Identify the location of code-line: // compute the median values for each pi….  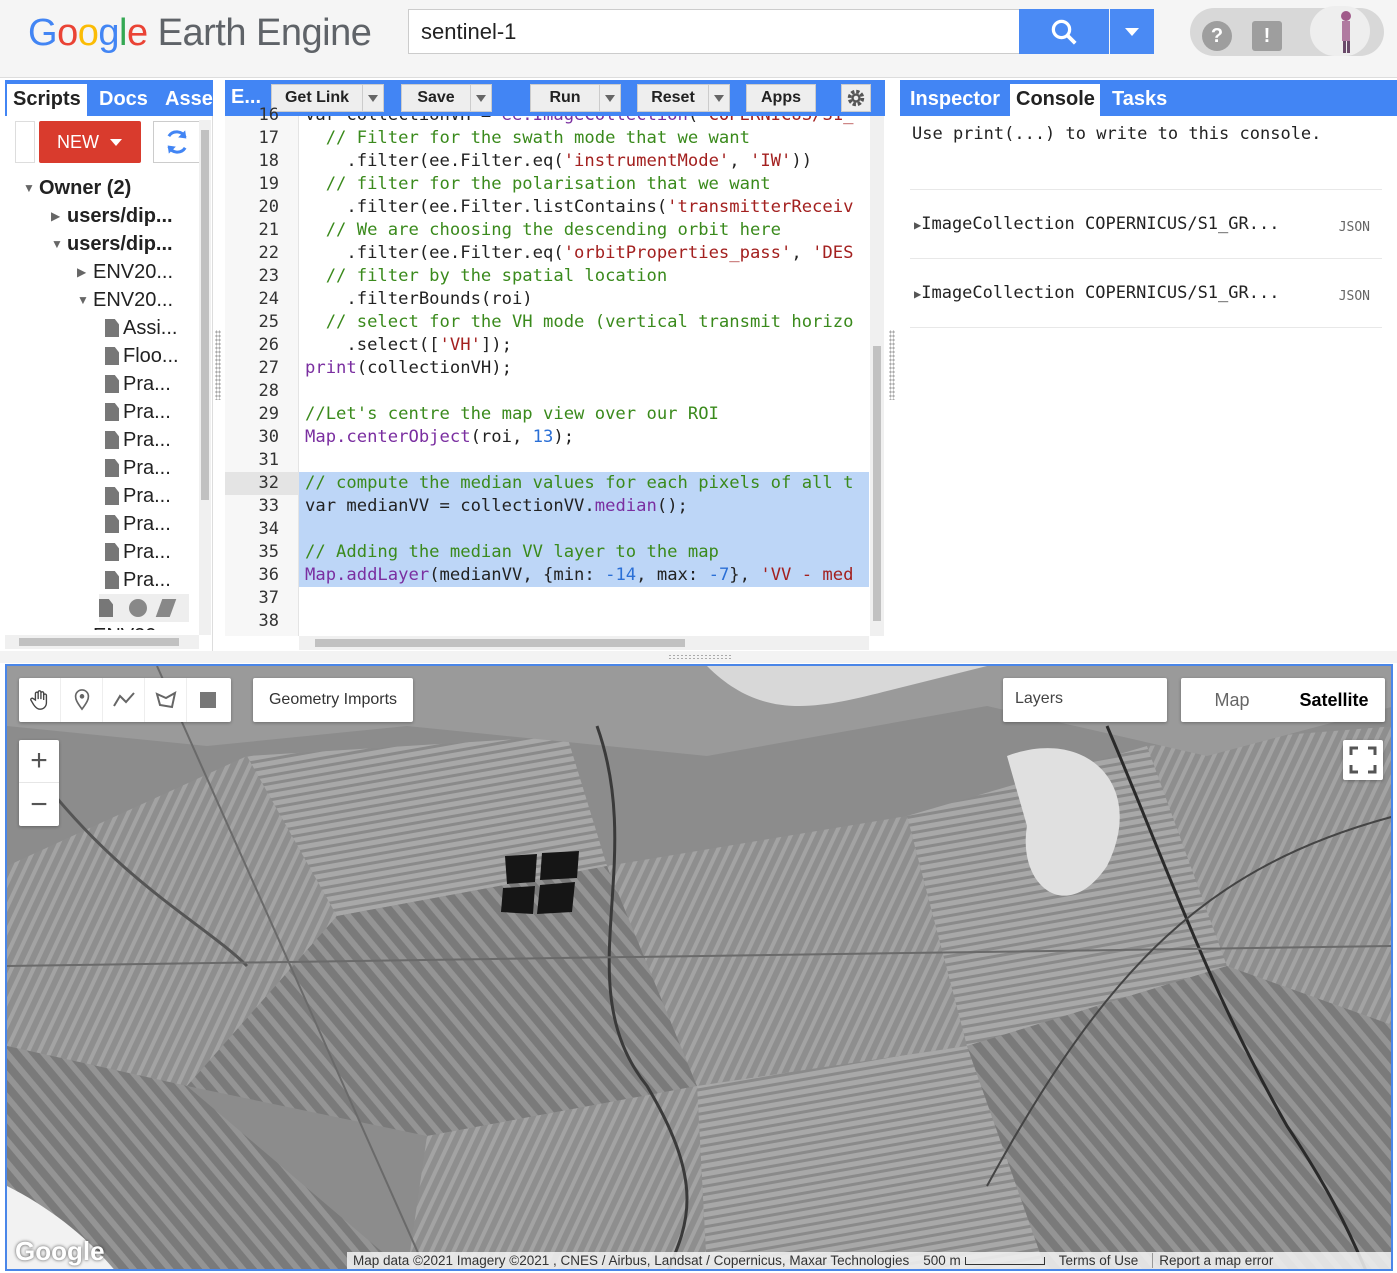
(584, 483).